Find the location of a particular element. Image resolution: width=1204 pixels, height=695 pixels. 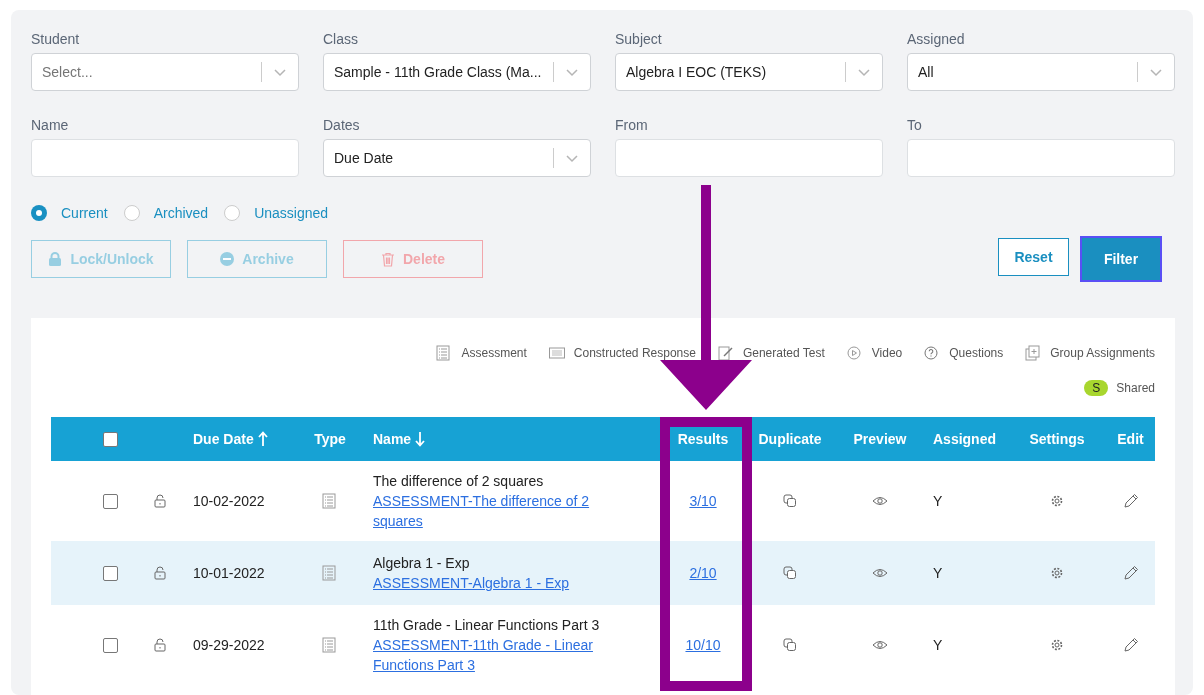

assignment-link: ASSESSMENT-11th Grade - Linear Functions Part 3 is located at coordinates (498, 655).